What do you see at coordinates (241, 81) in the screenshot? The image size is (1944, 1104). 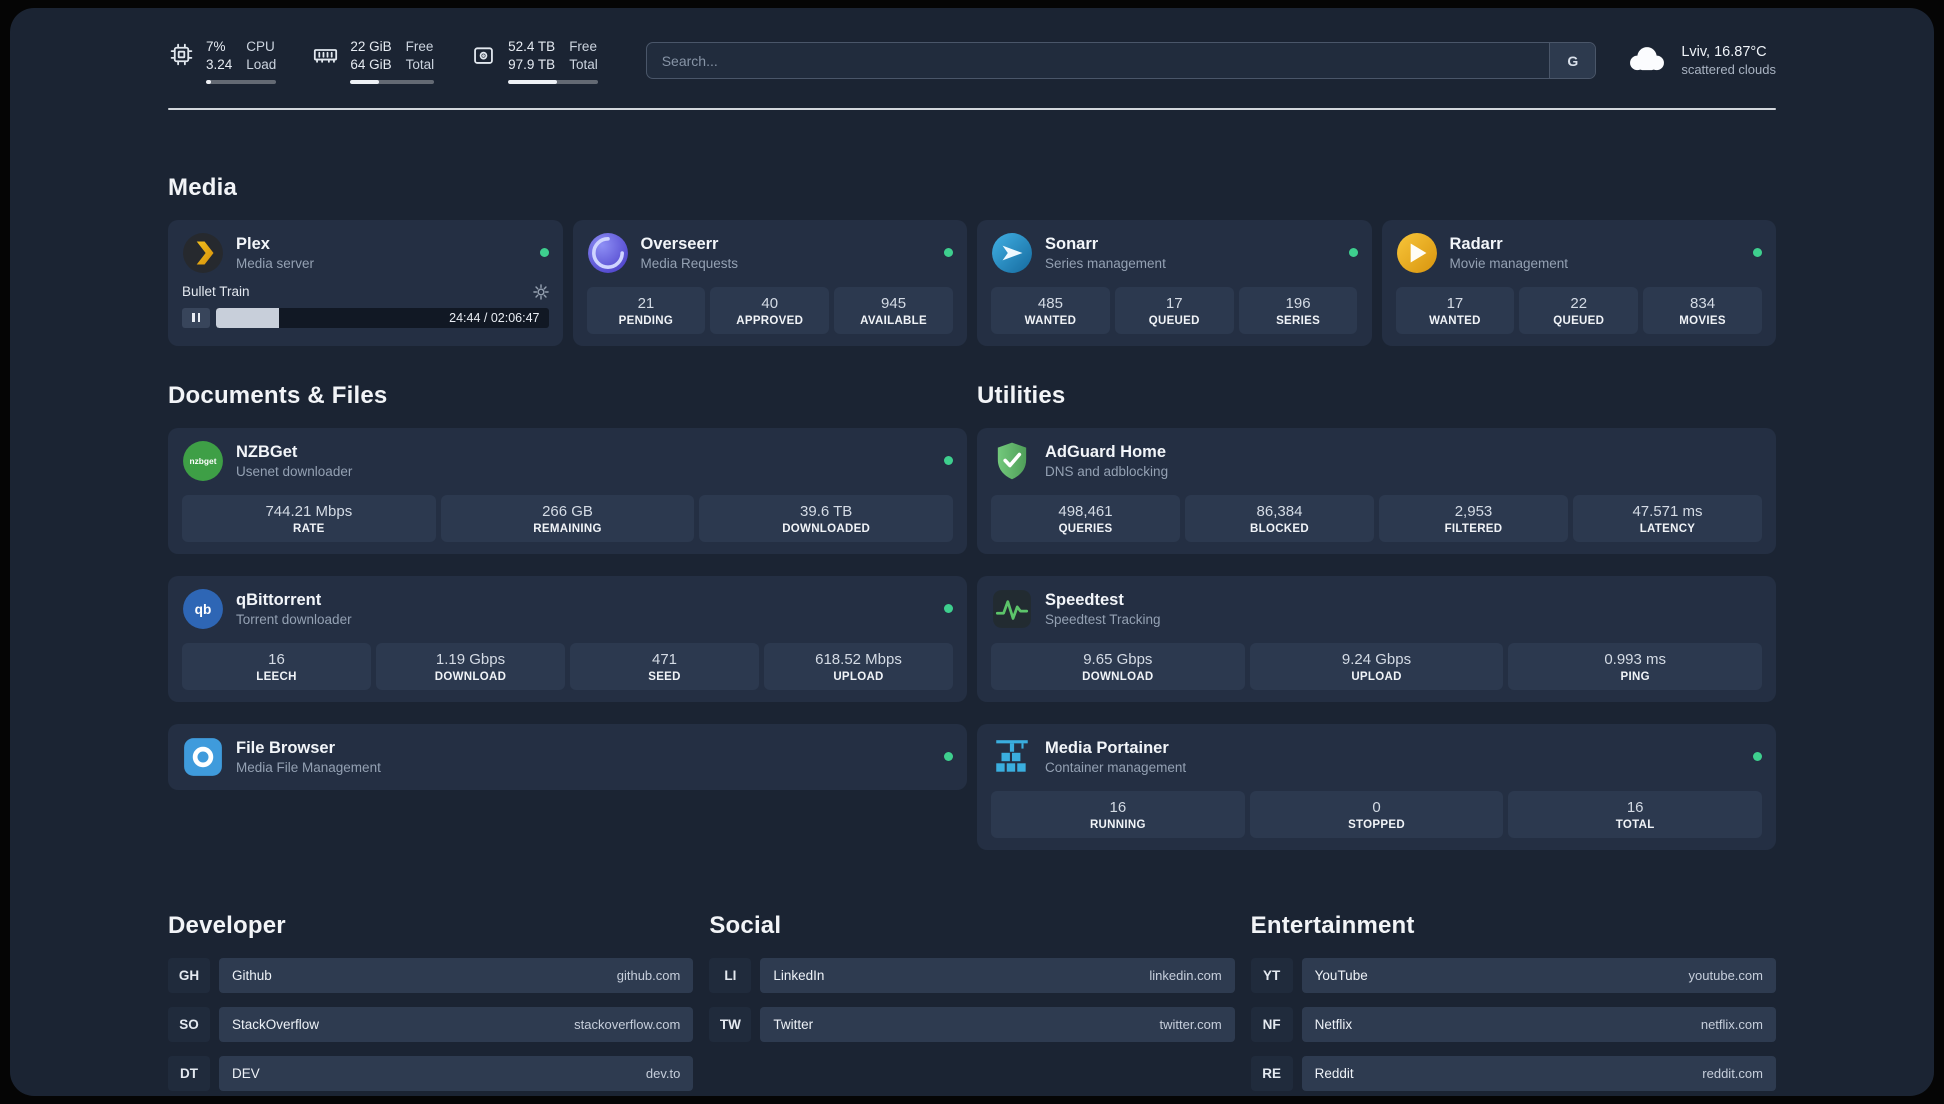 I see `cpu-progress-bar` at bounding box center [241, 81].